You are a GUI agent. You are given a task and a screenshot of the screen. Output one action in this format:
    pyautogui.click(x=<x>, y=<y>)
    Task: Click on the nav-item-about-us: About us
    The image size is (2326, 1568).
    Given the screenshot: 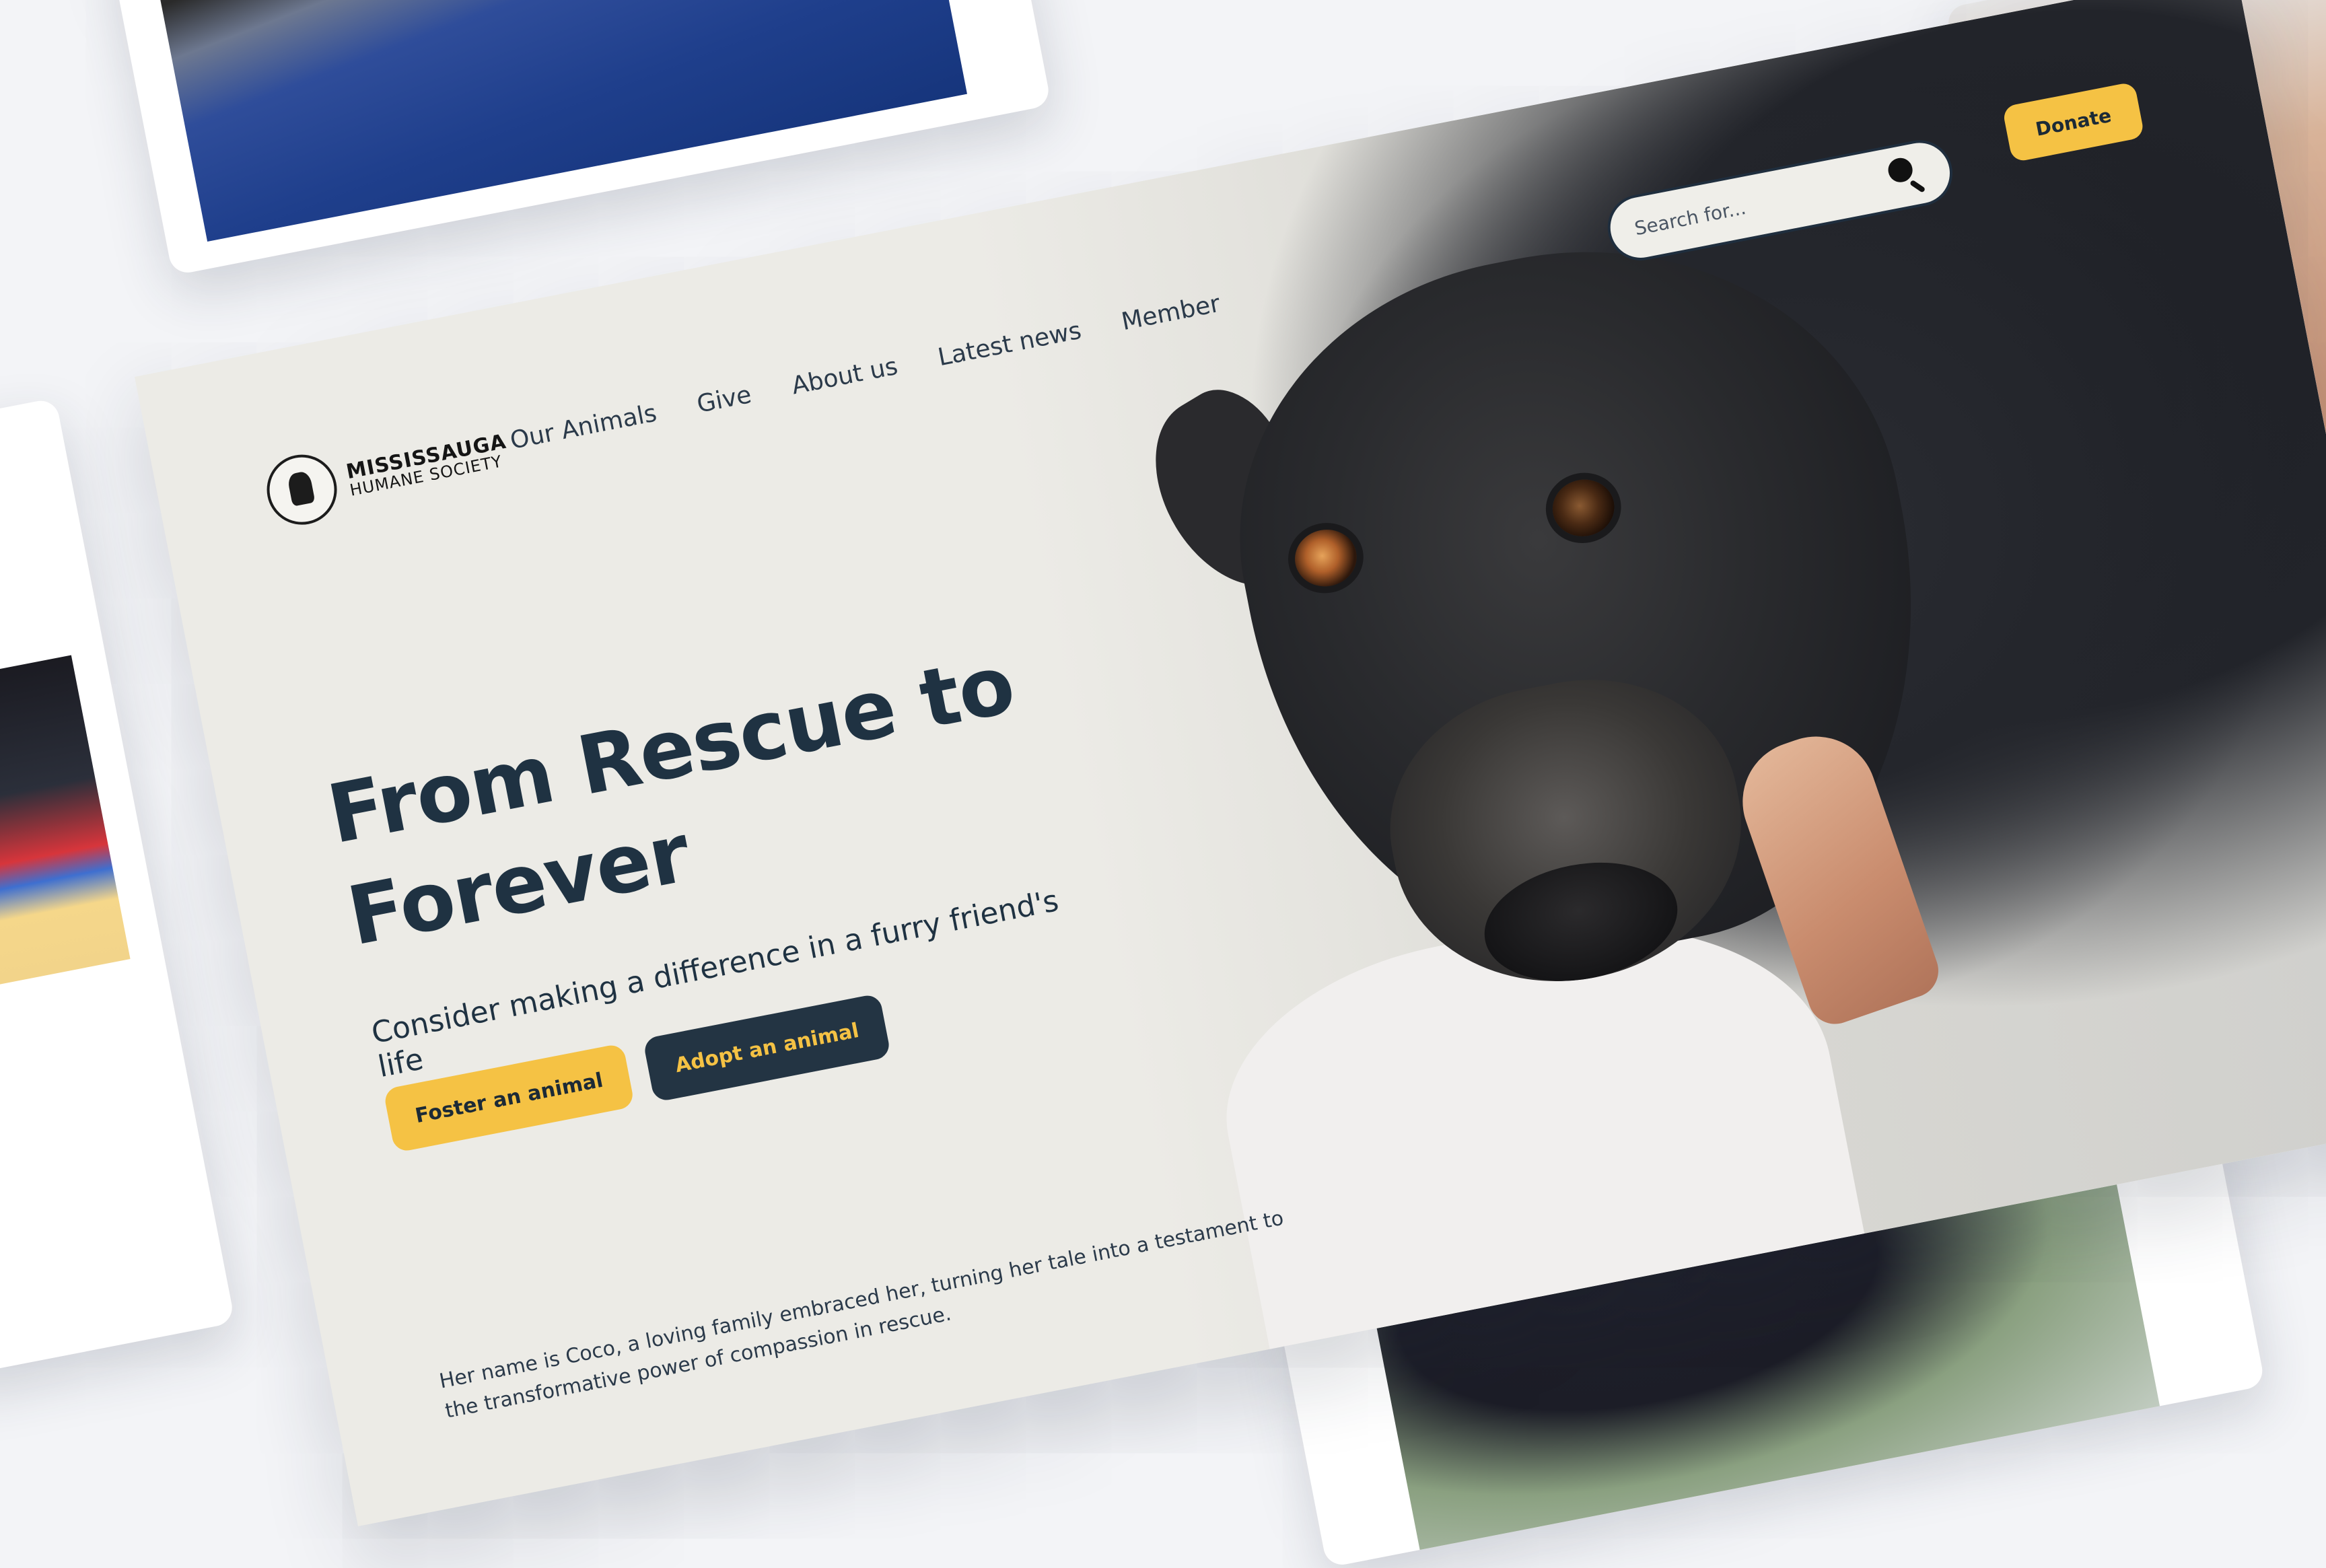 What is the action you would take?
    pyautogui.click(x=845, y=376)
    